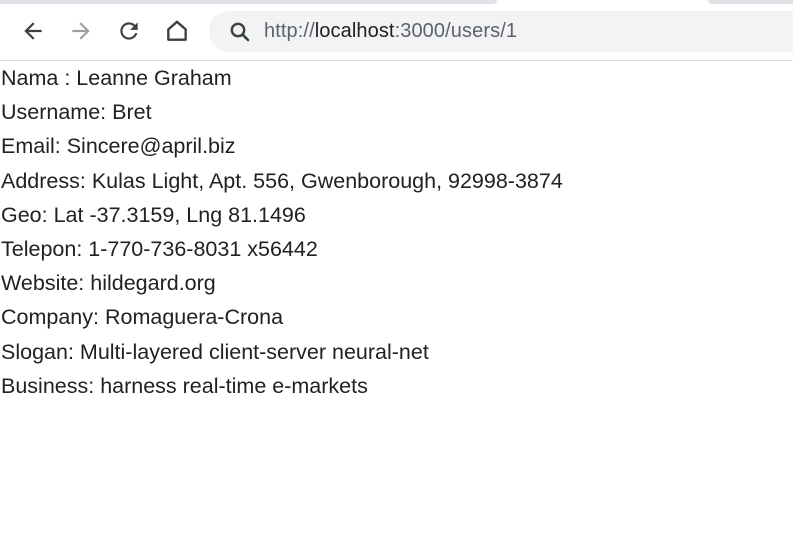 Image resolution: width=793 pixels, height=537 pixels. I want to click on reload-button, so click(129, 31).